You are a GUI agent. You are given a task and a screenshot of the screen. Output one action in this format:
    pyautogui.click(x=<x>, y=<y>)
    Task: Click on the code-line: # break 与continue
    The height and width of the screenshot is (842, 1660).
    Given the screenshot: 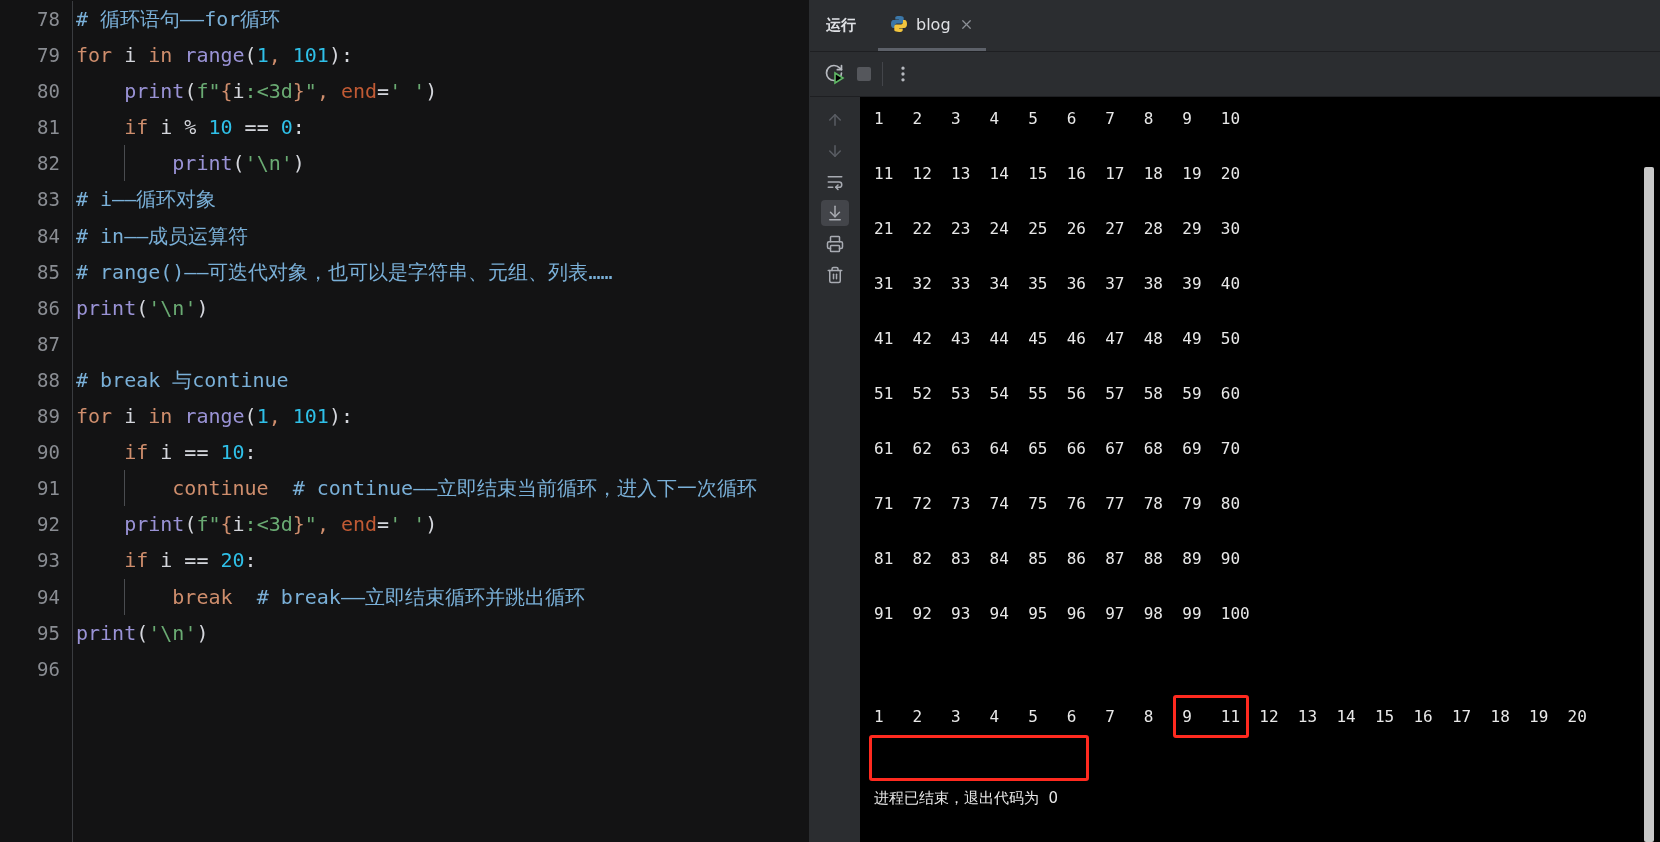 What is the action you would take?
    pyautogui.click(x=182, y=380)
    